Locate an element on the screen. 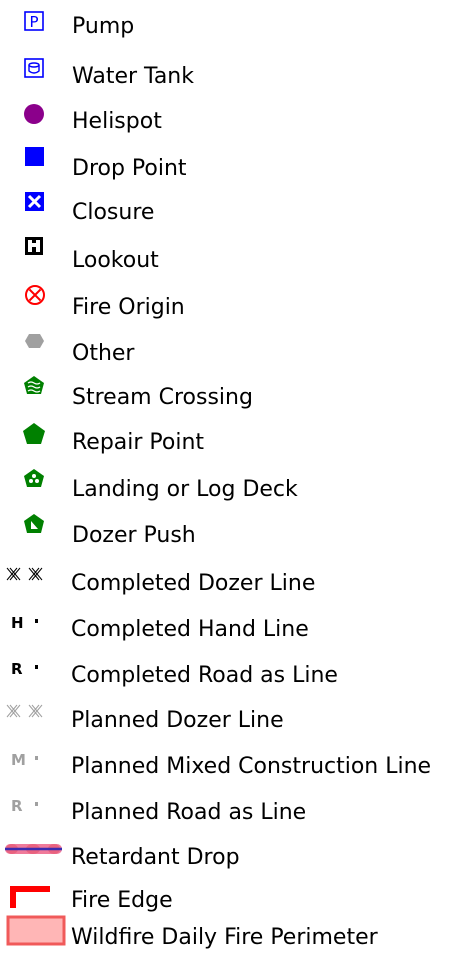 Image resolution: width=454 pixels, height=955 pixels. repair-point-icon is located at coordinates (33, 439).